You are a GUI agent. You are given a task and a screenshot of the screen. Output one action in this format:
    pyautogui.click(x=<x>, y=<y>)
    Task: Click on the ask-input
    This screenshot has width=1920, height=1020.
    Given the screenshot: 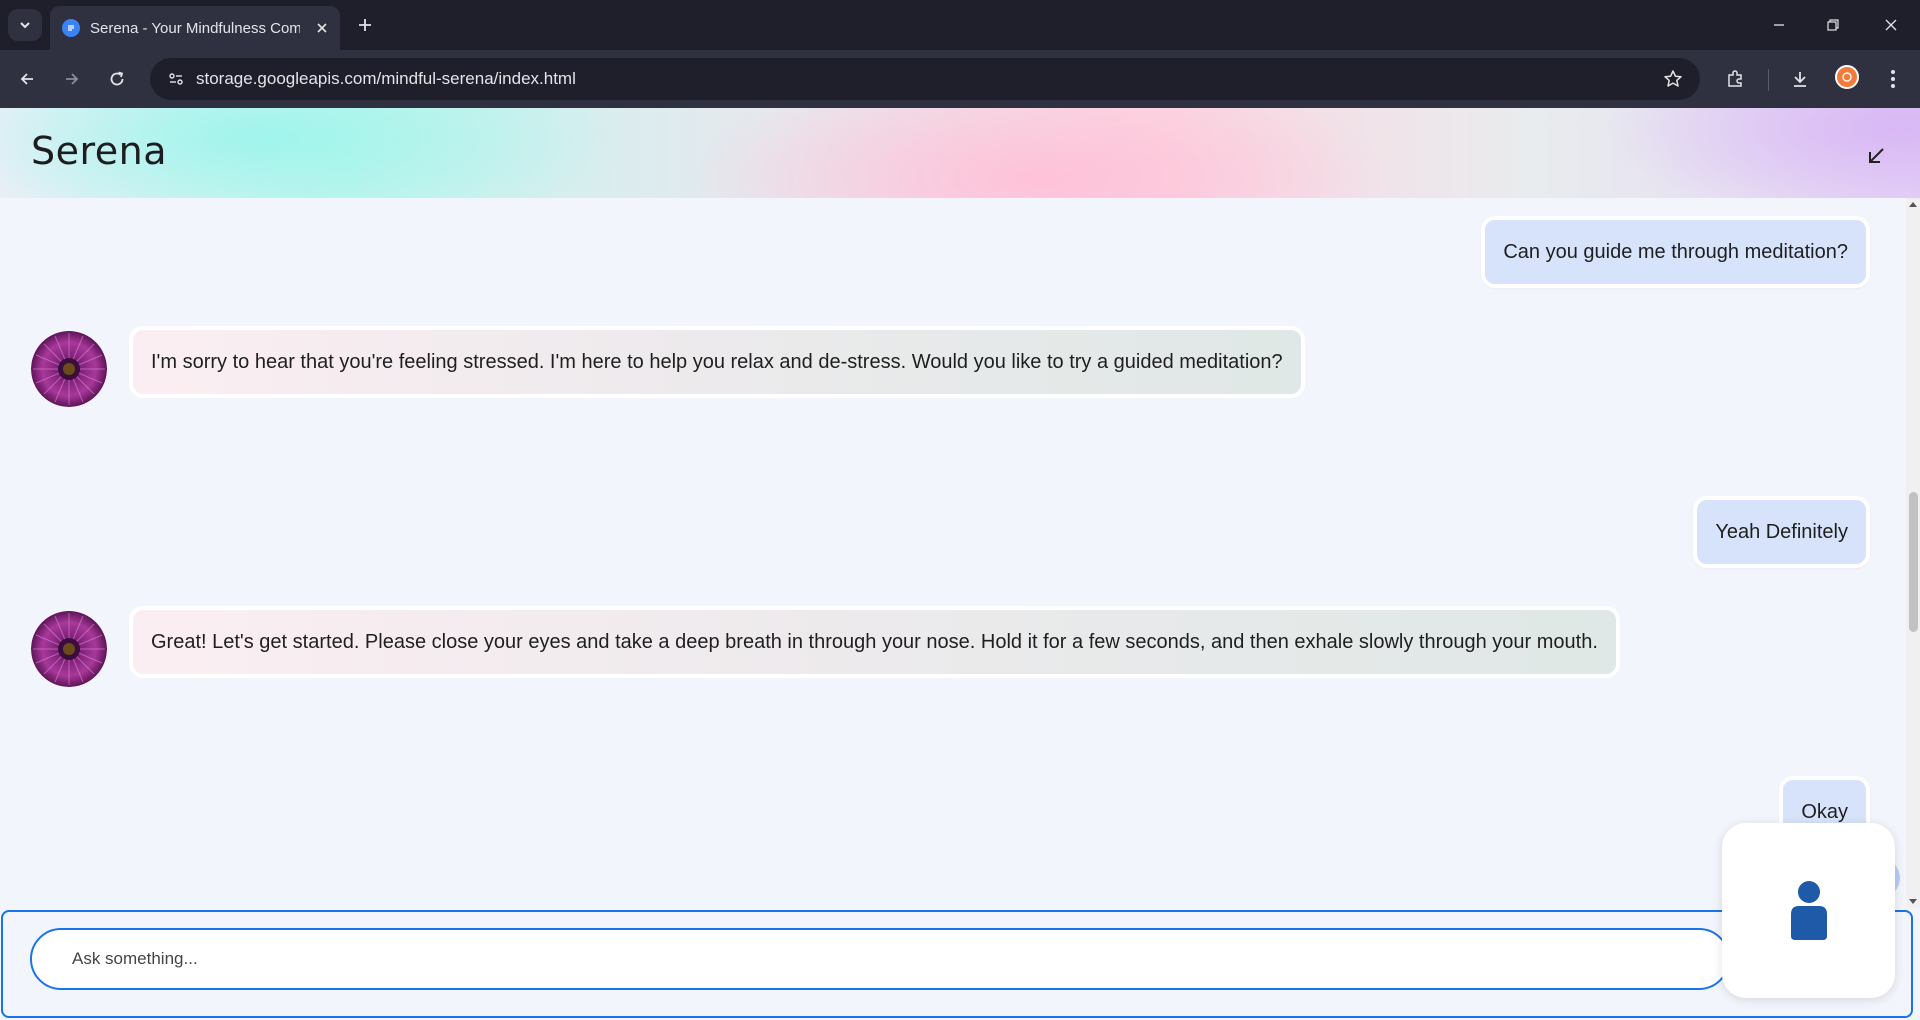 What is the action you would take?
    pyautogui.click(x=880, y=959)
    